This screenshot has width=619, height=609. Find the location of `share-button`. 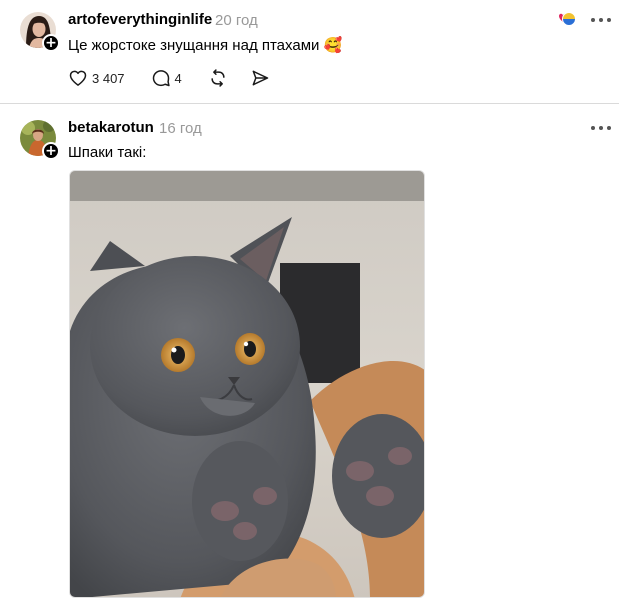

share-button is located at coordinates (260, 78).